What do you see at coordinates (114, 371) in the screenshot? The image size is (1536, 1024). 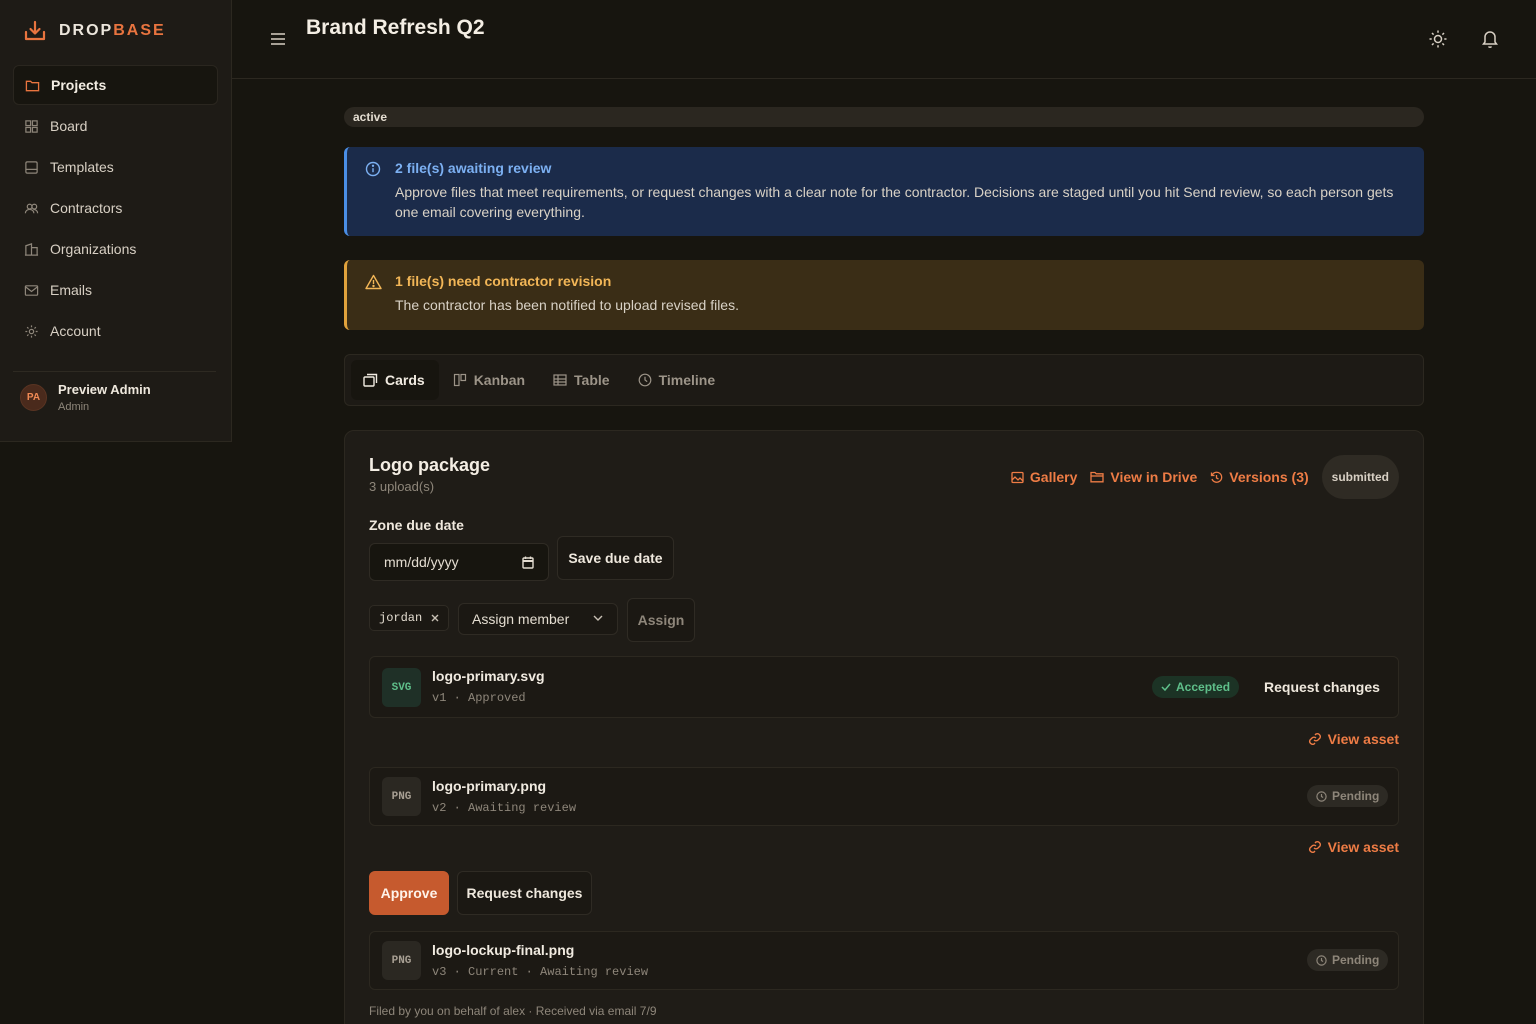 I see `sidebar-divider` at bounding box center [114, 371].